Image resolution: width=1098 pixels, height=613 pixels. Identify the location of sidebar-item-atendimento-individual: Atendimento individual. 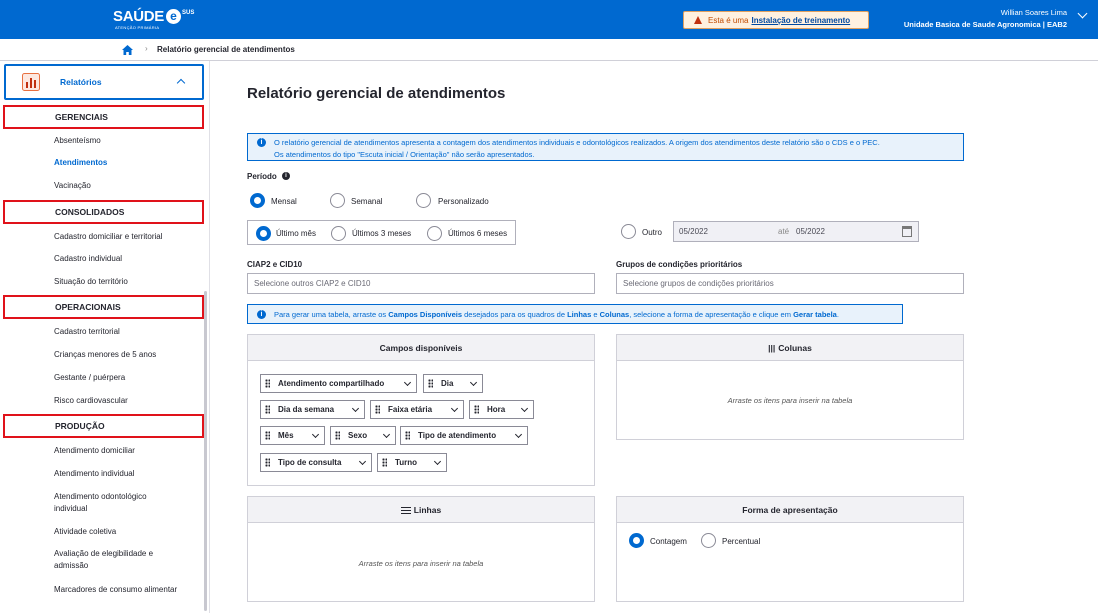
(94, 474).